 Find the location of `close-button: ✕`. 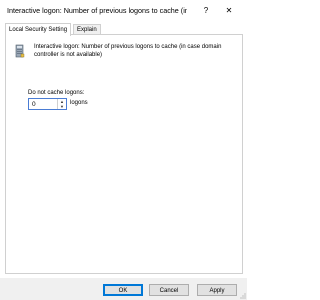

close-button: ✕ is located at coordinates (229, 11).